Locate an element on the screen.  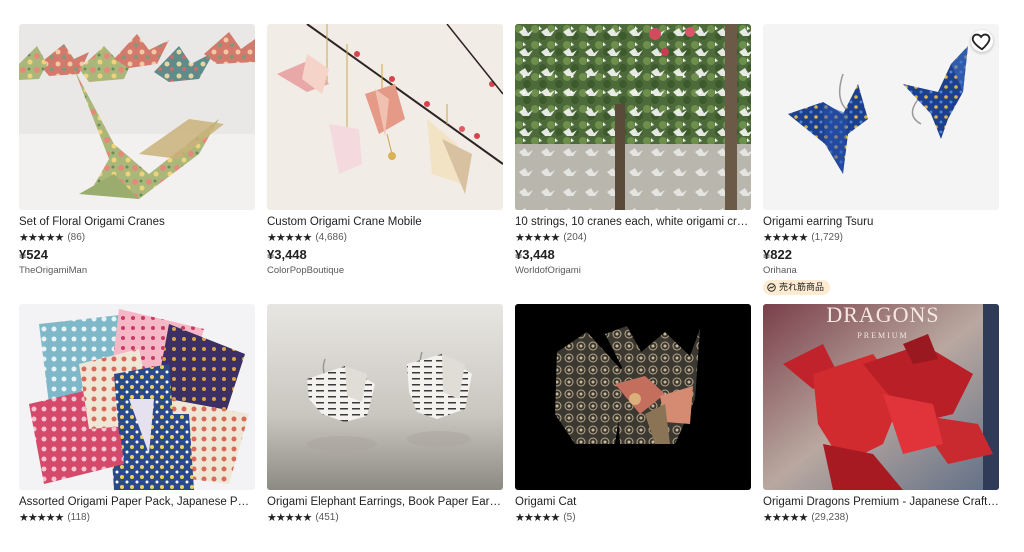
listing-rating: ★★★★★ (451) is located at coordinates (385, 518).